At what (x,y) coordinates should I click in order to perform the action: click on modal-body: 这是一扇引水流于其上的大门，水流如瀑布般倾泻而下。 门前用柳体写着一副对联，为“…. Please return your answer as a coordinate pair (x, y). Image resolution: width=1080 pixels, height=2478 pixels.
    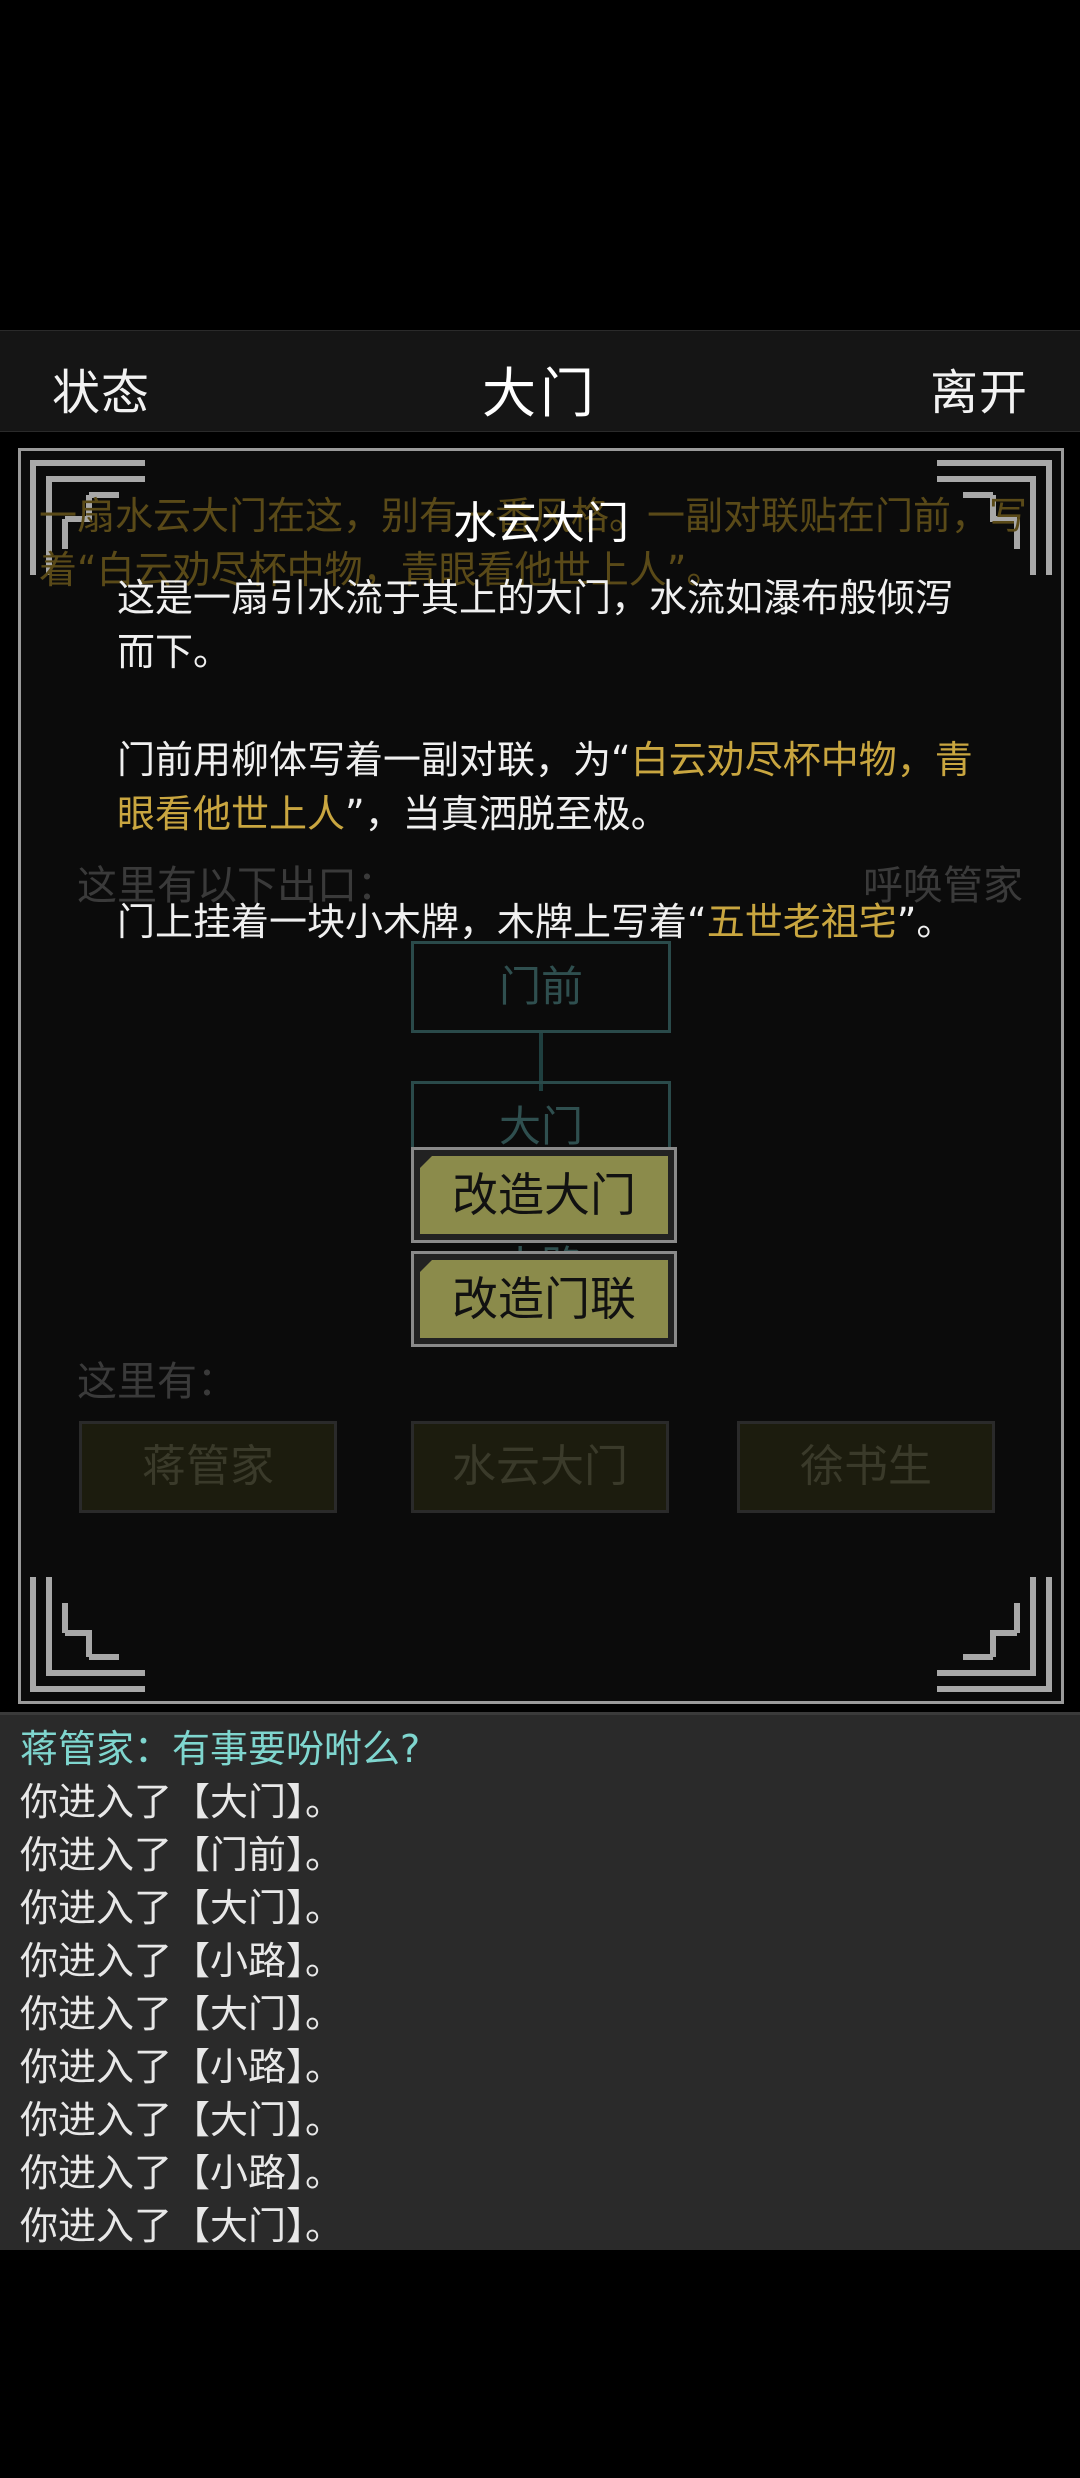
    Looking at the image, I should click on (552, 787).